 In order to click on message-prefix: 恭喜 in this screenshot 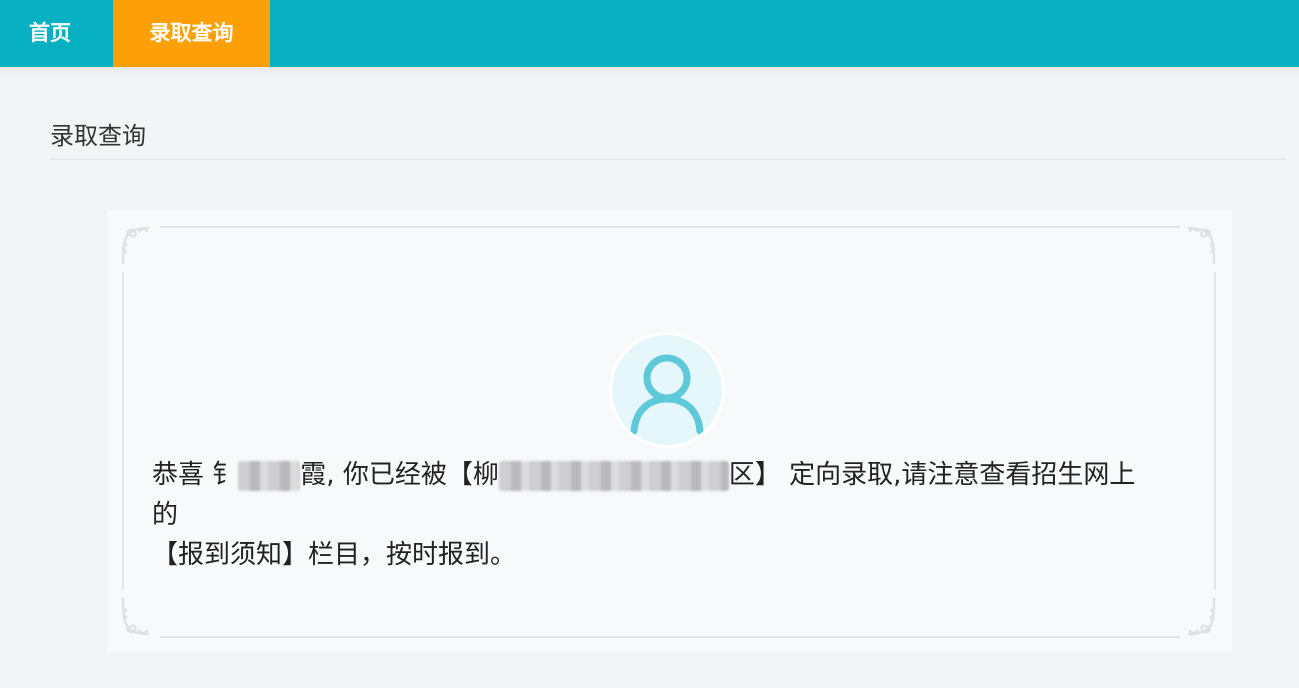, I will do `click(182, 475)`.